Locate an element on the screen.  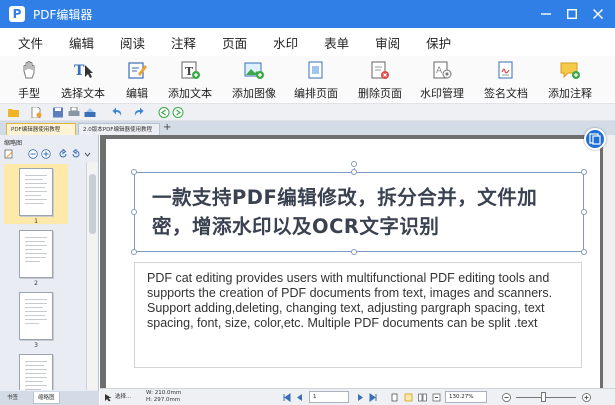
maximize-button is located at coordinates (572, 14).